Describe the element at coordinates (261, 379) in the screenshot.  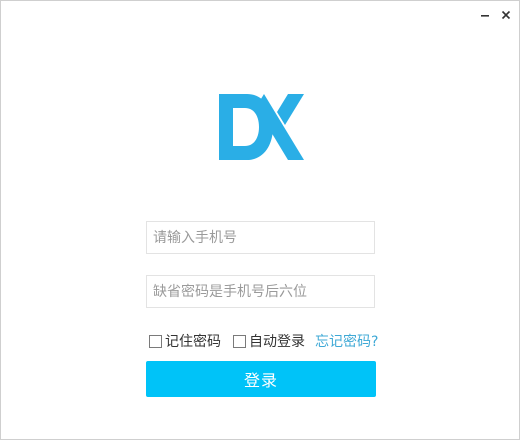
I see `login-button: 登录` at that location.